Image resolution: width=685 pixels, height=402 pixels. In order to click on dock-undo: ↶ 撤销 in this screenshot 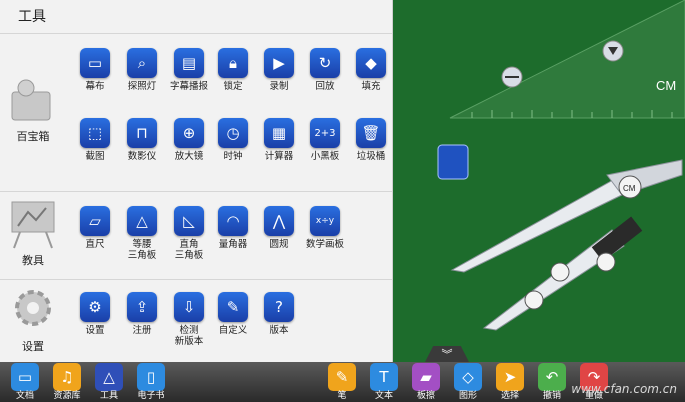, I will do `click(552, 381)`.